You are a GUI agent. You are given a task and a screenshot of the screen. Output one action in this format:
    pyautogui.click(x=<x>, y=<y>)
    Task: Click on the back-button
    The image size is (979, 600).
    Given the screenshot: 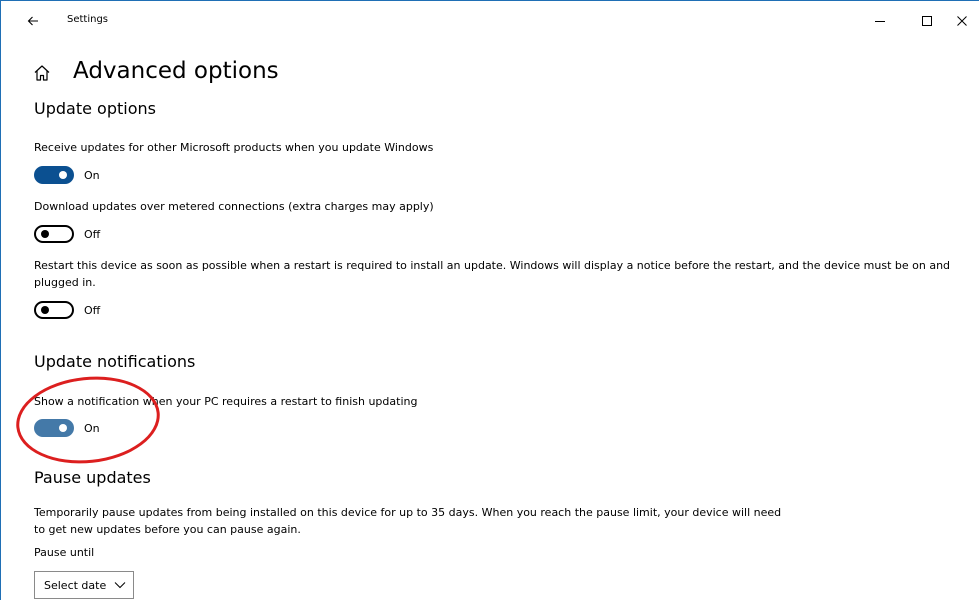 What is the action you would take?
    pyautogui.click(x=33, y=21)
    